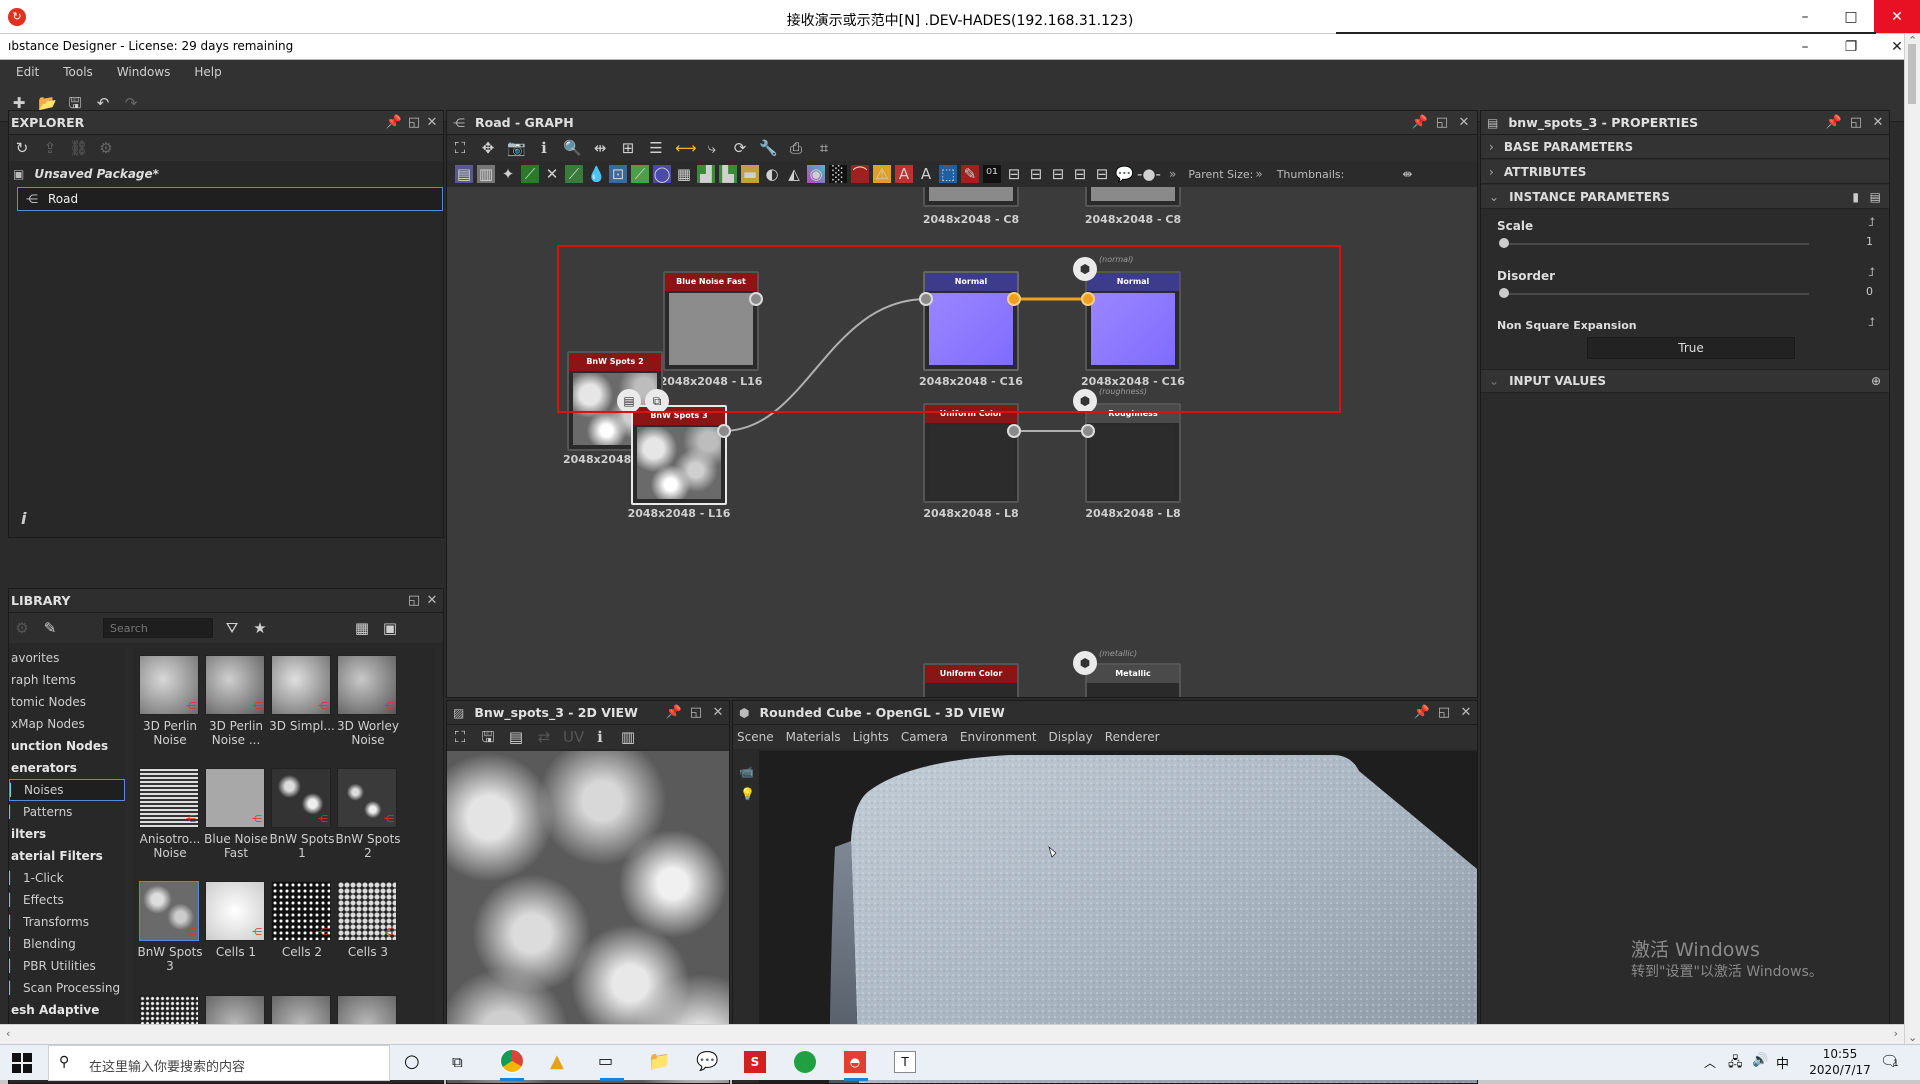 This screenshot has width=1920, height=1084. I want to click on tool-icon: 🔧, so click(768, 148).